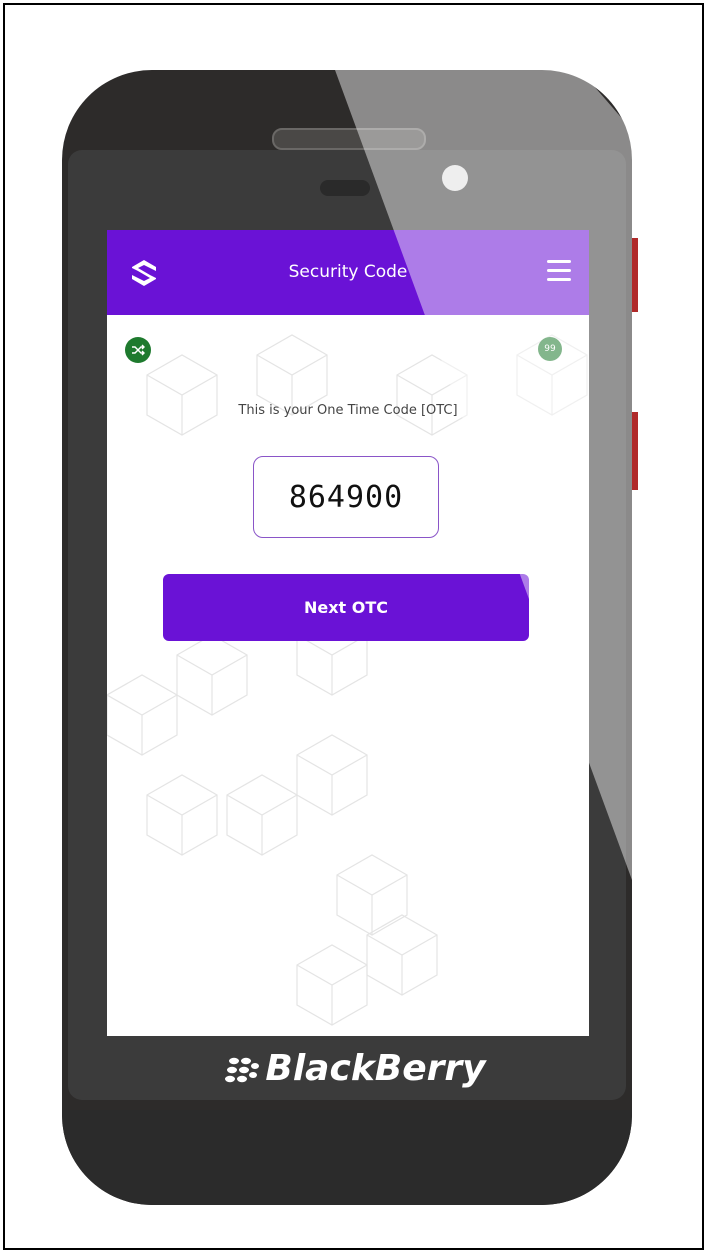 The image size is (711, 1255). What do you see at coordinates (242, 1070) in the screenshot?
I see `blackberry-logo-icon` at bounding box center [242, 1070].